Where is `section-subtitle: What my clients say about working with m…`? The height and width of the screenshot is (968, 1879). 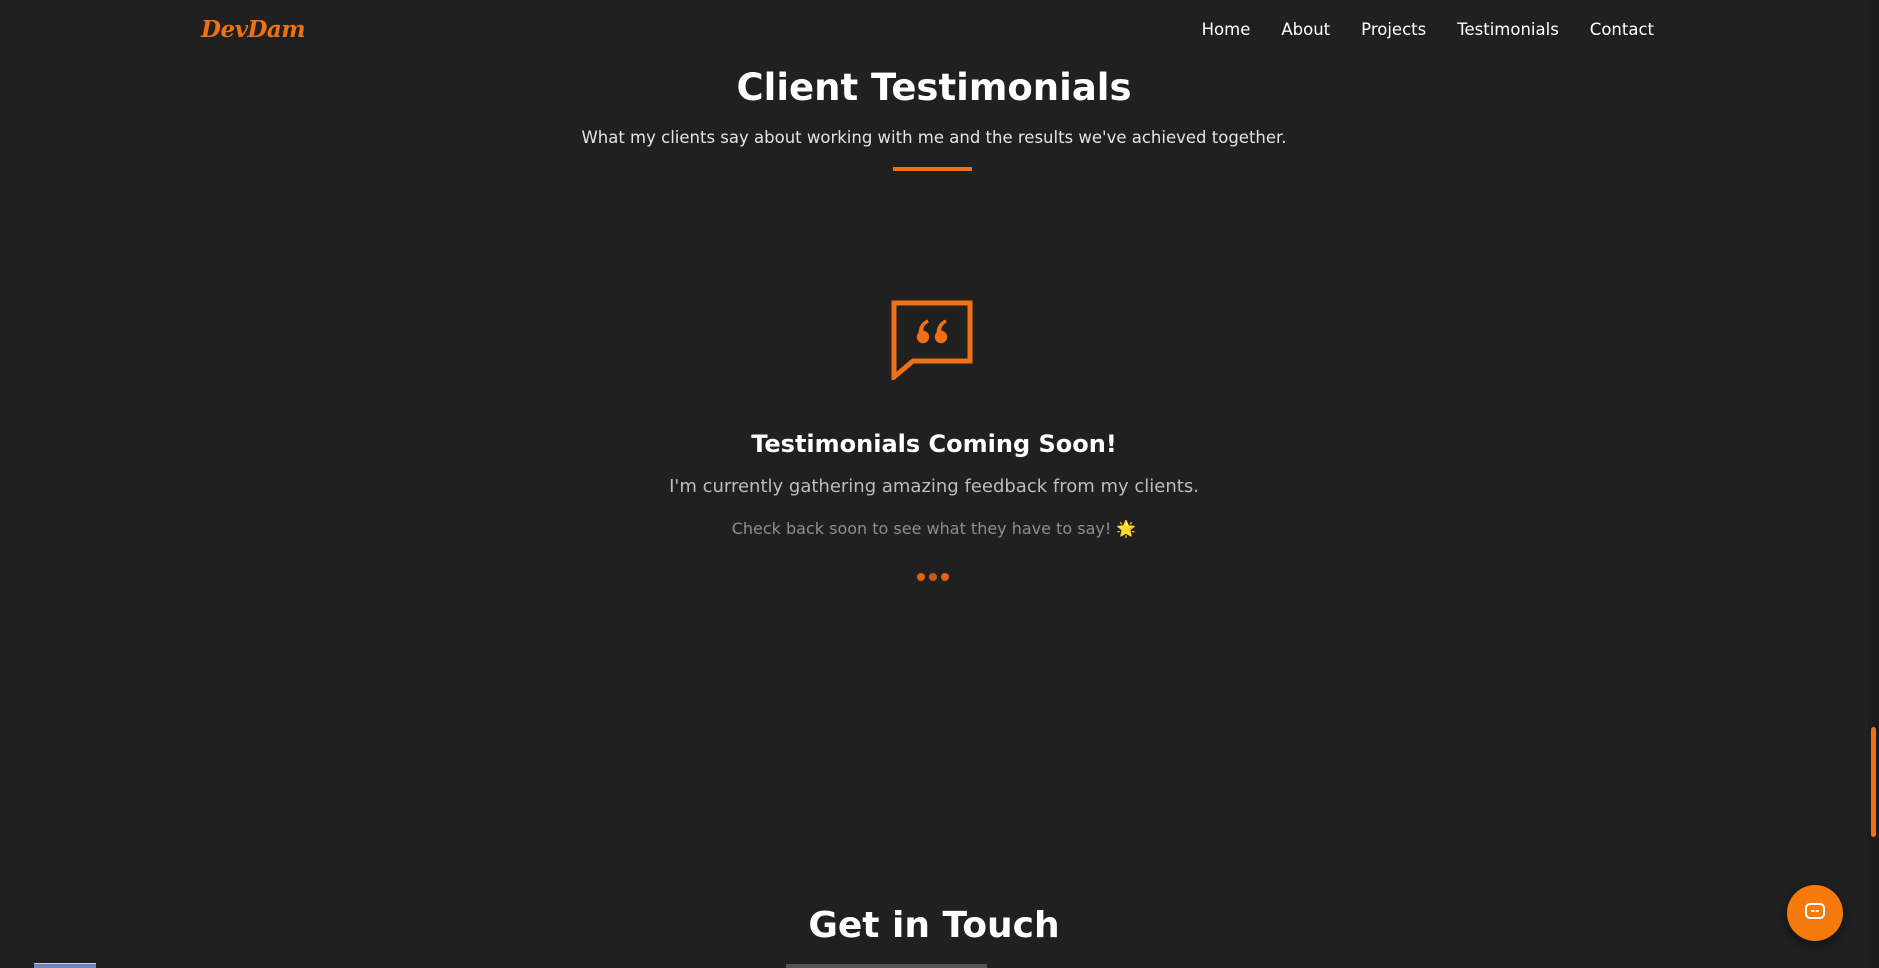
section-subtitle: What my clients say about working with m… is located at coordinates (934, 137).